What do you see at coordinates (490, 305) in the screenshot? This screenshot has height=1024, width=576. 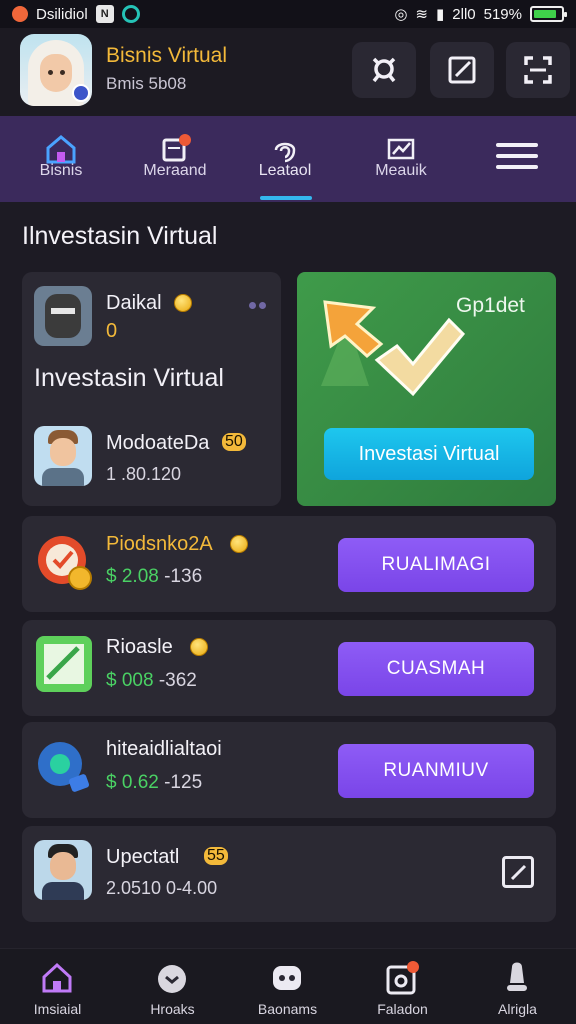 I see `featured-label: Gp1det` at bounding box center [490, 305].